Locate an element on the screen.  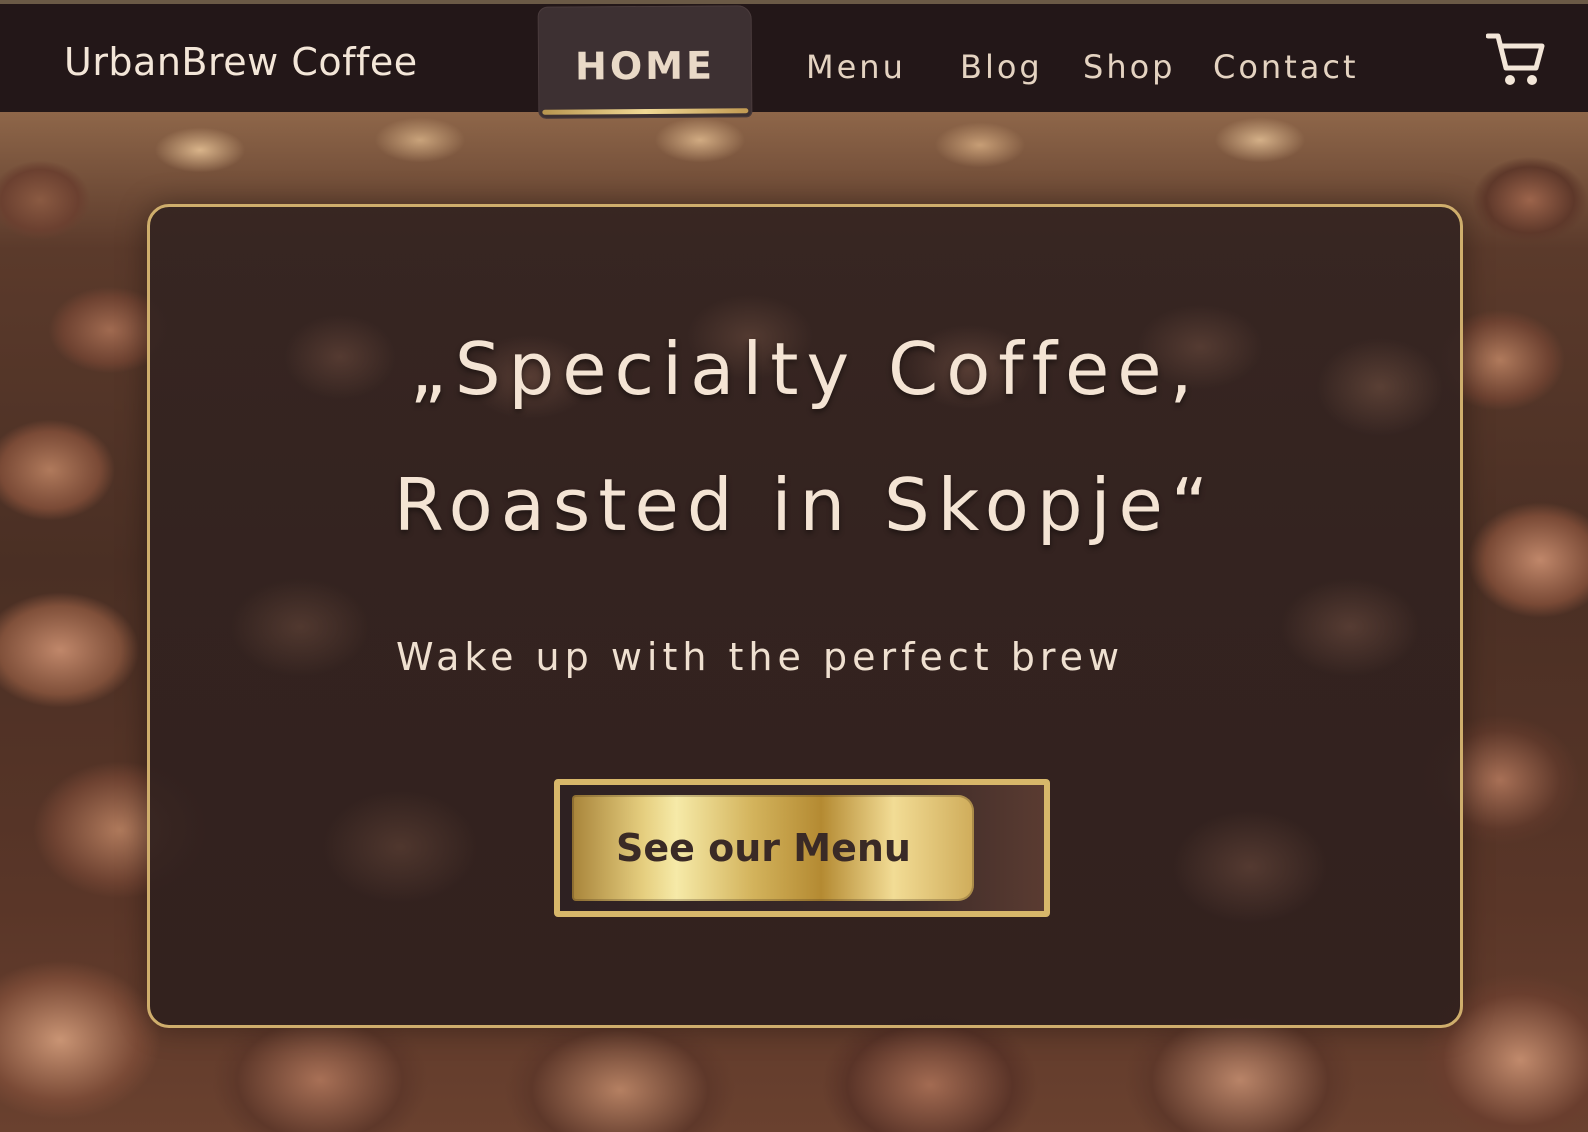
nav-item-menu: Menu is located at coordinates (856, 67).